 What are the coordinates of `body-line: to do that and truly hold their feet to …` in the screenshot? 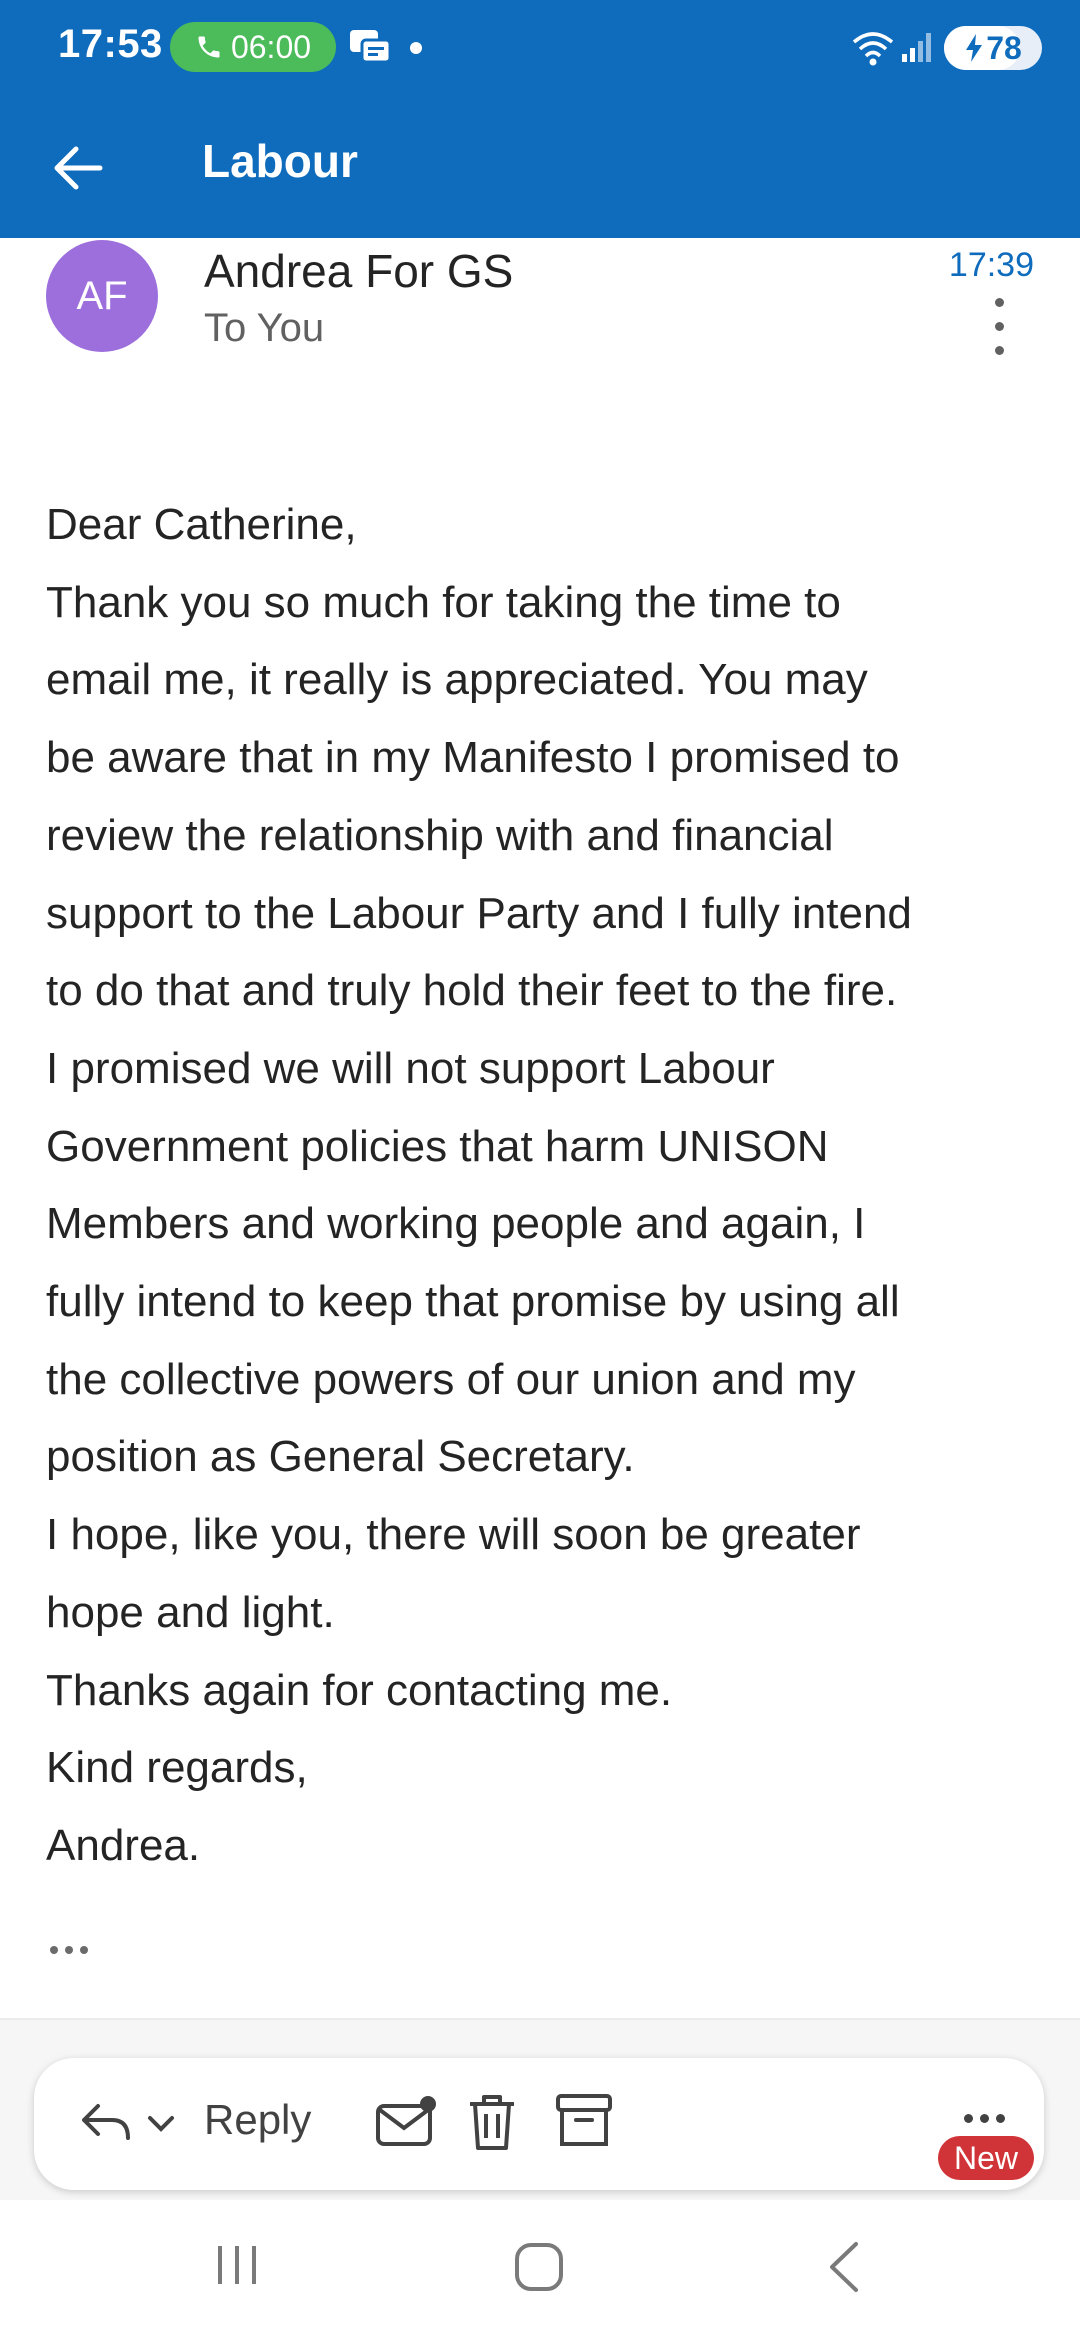 It's located at (472, 991).